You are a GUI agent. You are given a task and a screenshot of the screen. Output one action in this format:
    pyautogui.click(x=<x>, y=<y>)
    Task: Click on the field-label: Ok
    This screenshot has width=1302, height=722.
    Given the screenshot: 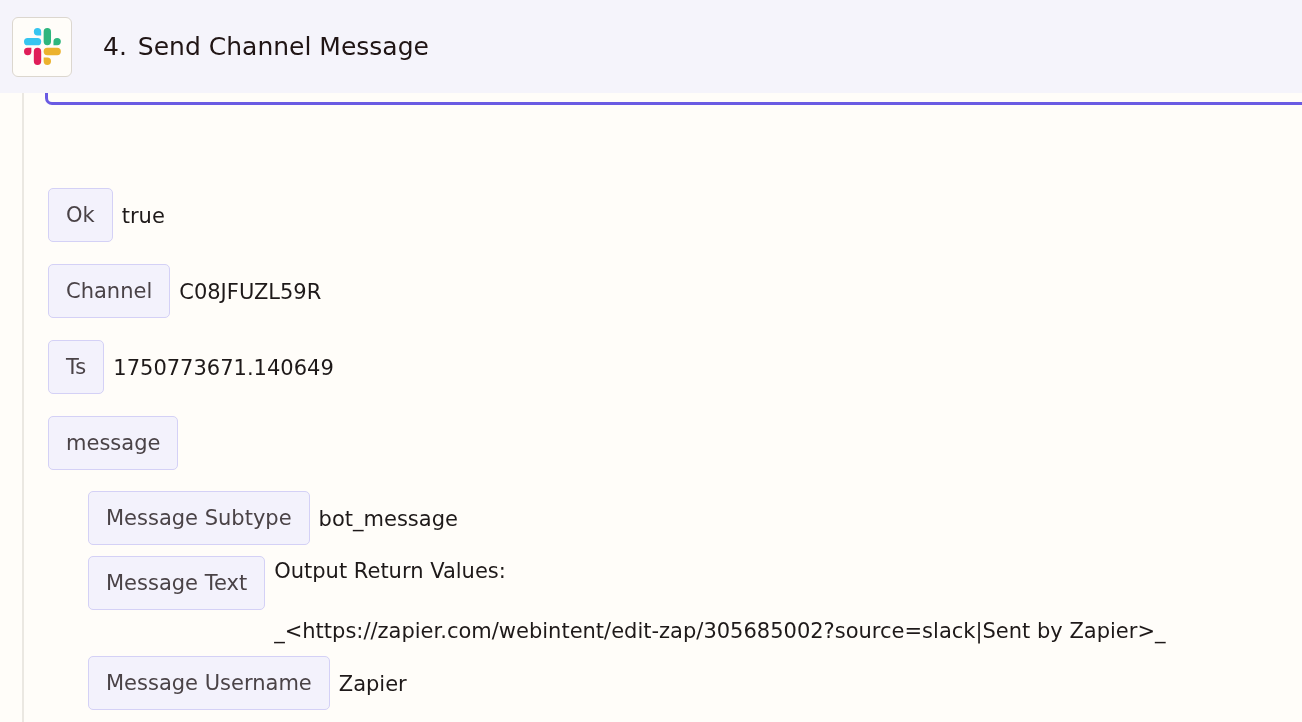 What is the action you would take?
    pyautogui.click(x=80, y=215)
    